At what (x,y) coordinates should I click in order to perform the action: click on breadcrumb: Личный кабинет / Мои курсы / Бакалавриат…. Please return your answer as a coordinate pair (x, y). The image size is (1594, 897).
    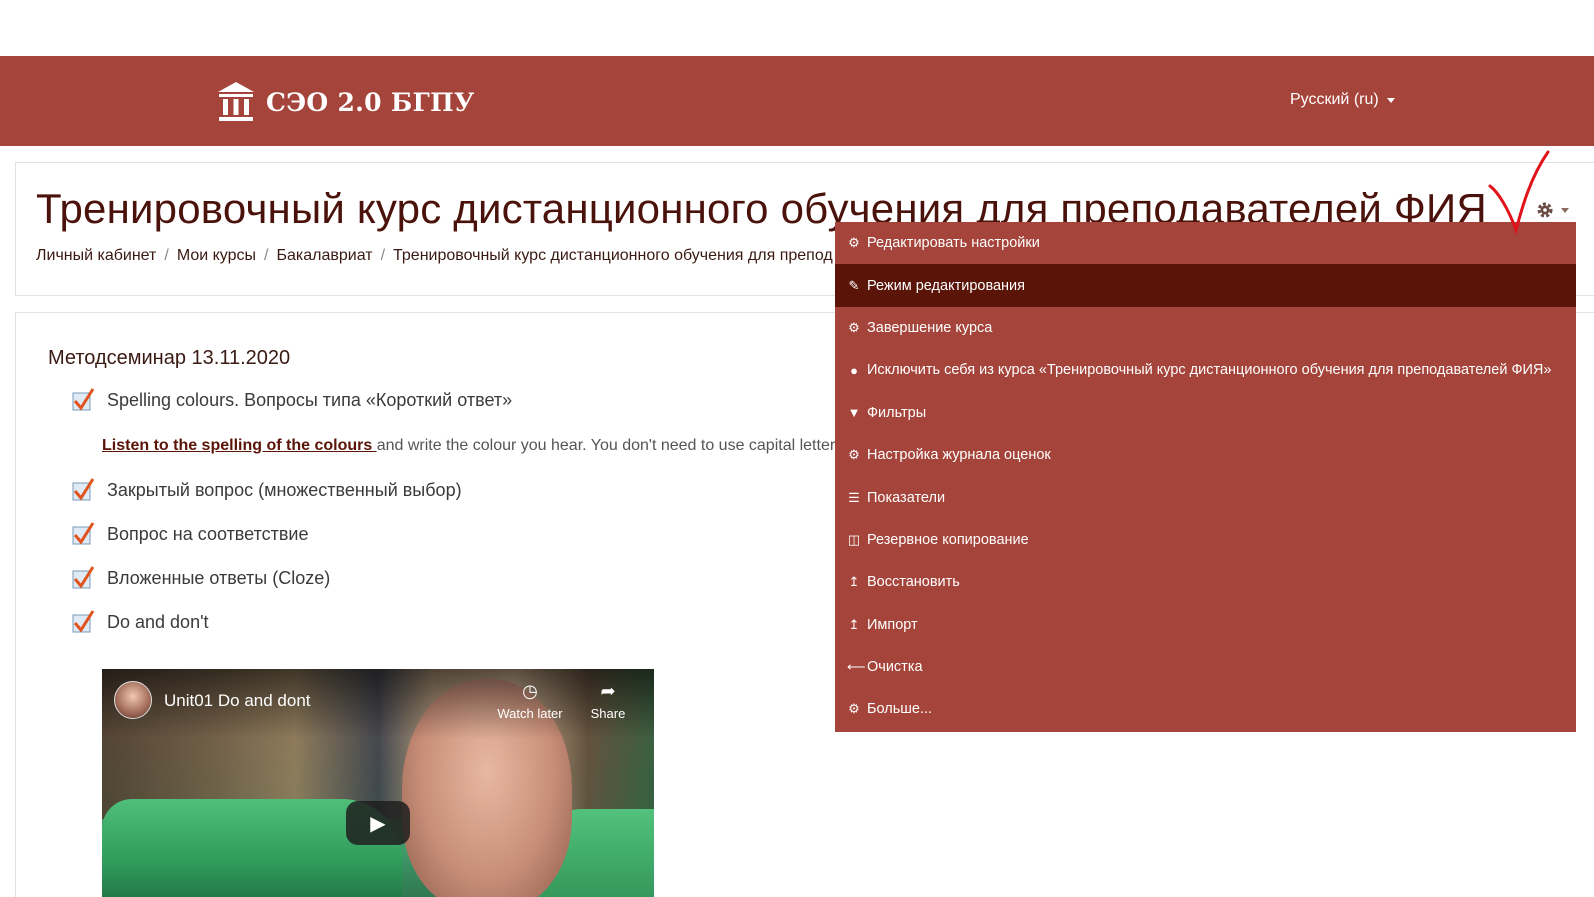
    Looking at the image, I should click on (434, 256).